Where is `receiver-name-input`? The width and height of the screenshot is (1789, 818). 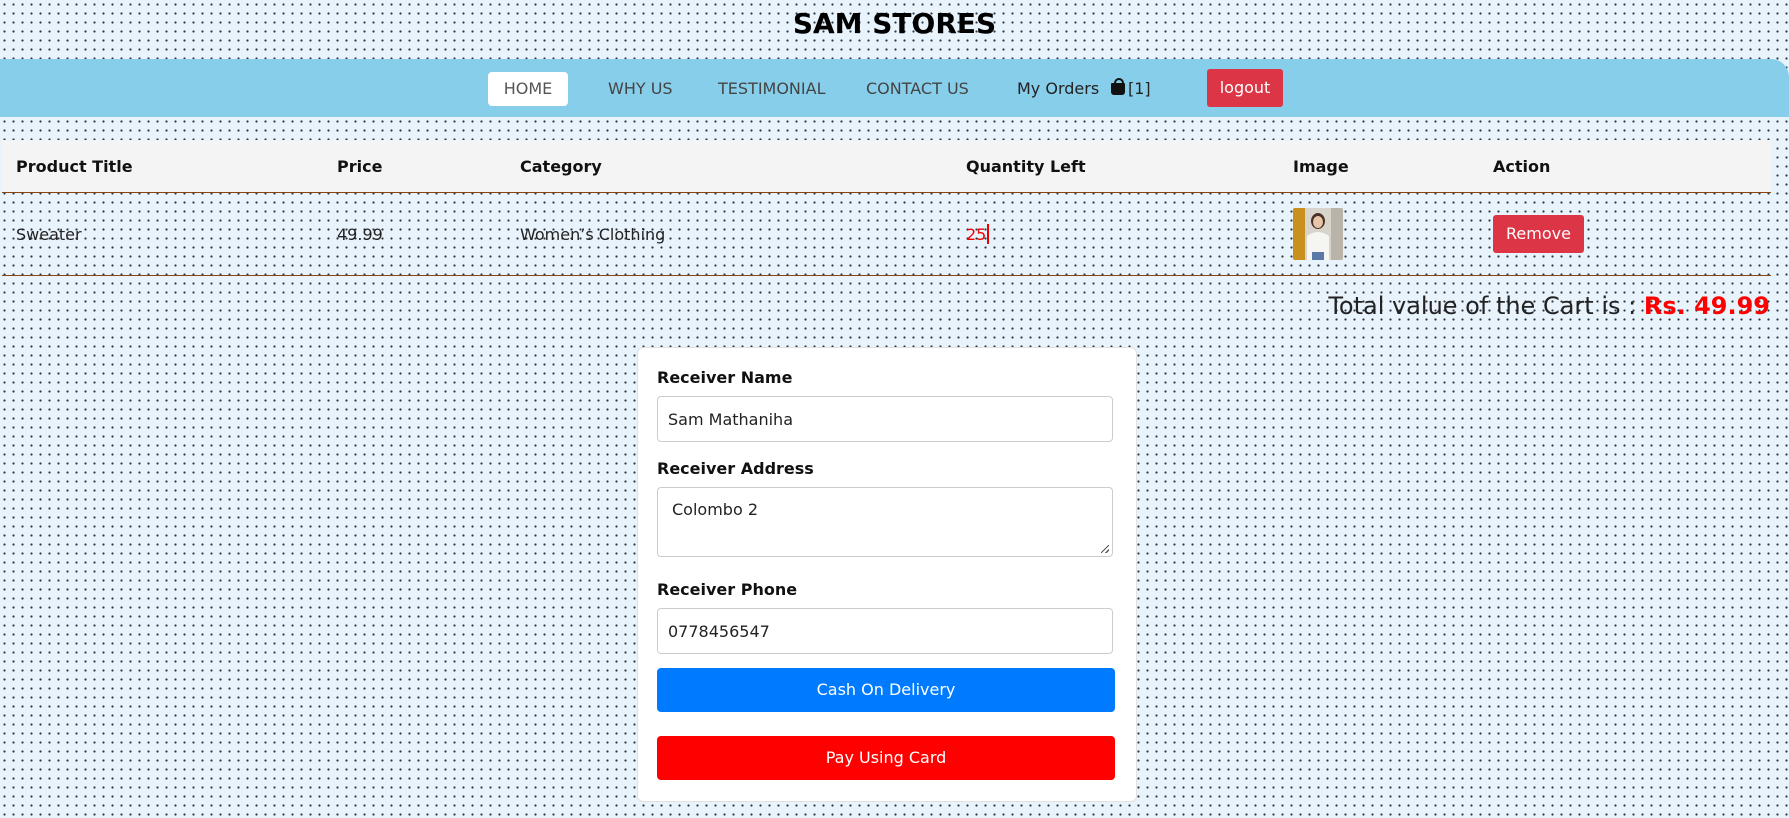 receiver-name-input is located at coordinates (885, 419).